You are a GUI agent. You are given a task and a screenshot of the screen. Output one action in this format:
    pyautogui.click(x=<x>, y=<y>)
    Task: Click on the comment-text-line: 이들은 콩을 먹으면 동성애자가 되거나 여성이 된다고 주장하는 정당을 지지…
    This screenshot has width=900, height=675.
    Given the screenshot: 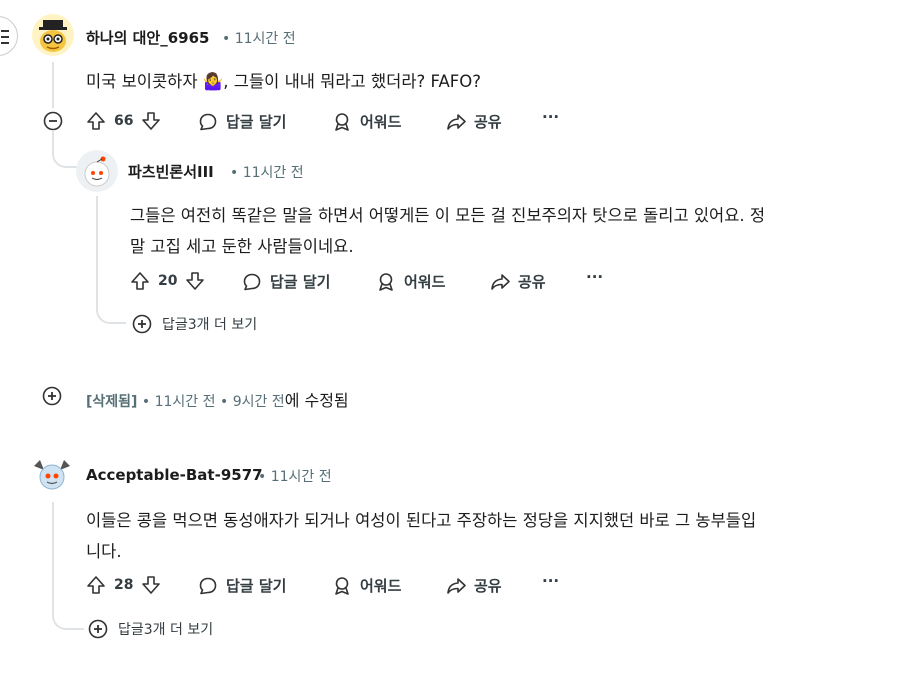 What is the action you would take?
    pyautogui.click(x=421, y=520)
    